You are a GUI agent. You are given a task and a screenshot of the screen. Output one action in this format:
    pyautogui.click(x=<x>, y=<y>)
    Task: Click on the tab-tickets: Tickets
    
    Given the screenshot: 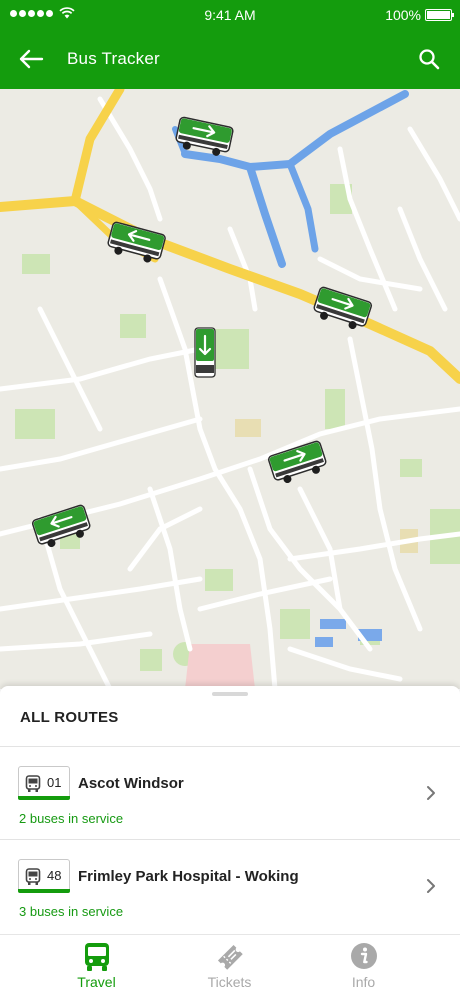 What is the action you would take?
    pyautogui.click(x=229, y=965)
    